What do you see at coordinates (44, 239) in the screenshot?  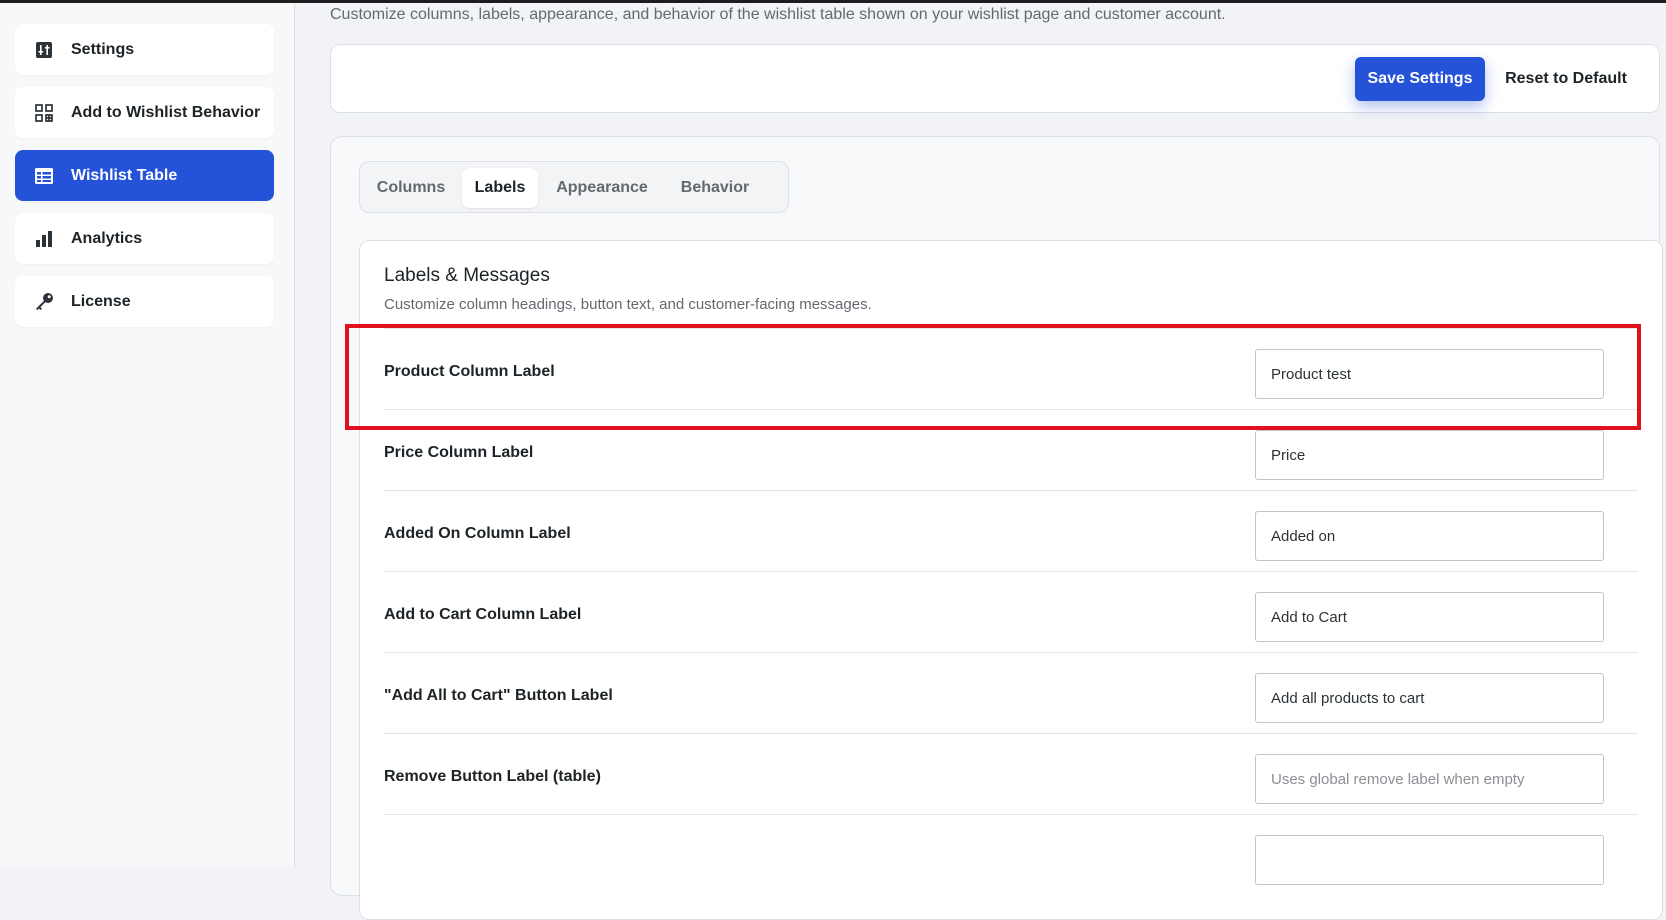 I see `bar-chart-icon` at bounding box center [44, 239].